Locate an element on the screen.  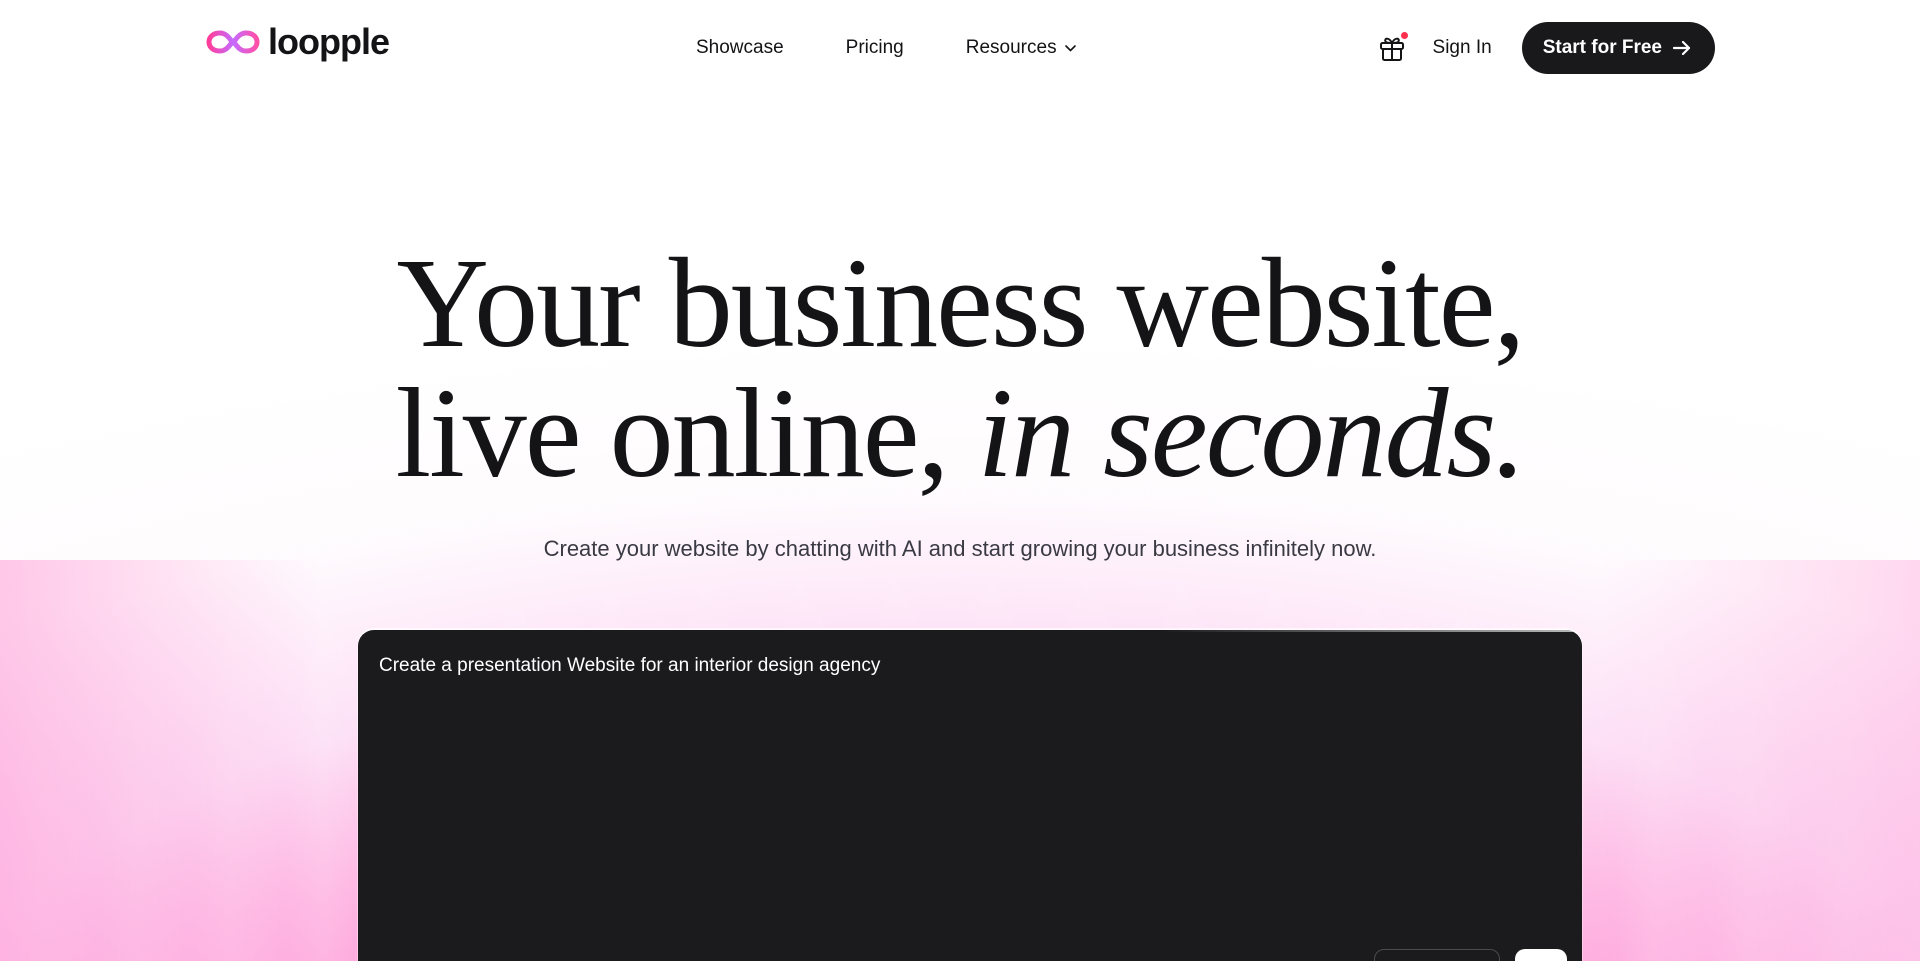
hero-title-line2-italic: in seconds. is located at coordinates (1252, 433).